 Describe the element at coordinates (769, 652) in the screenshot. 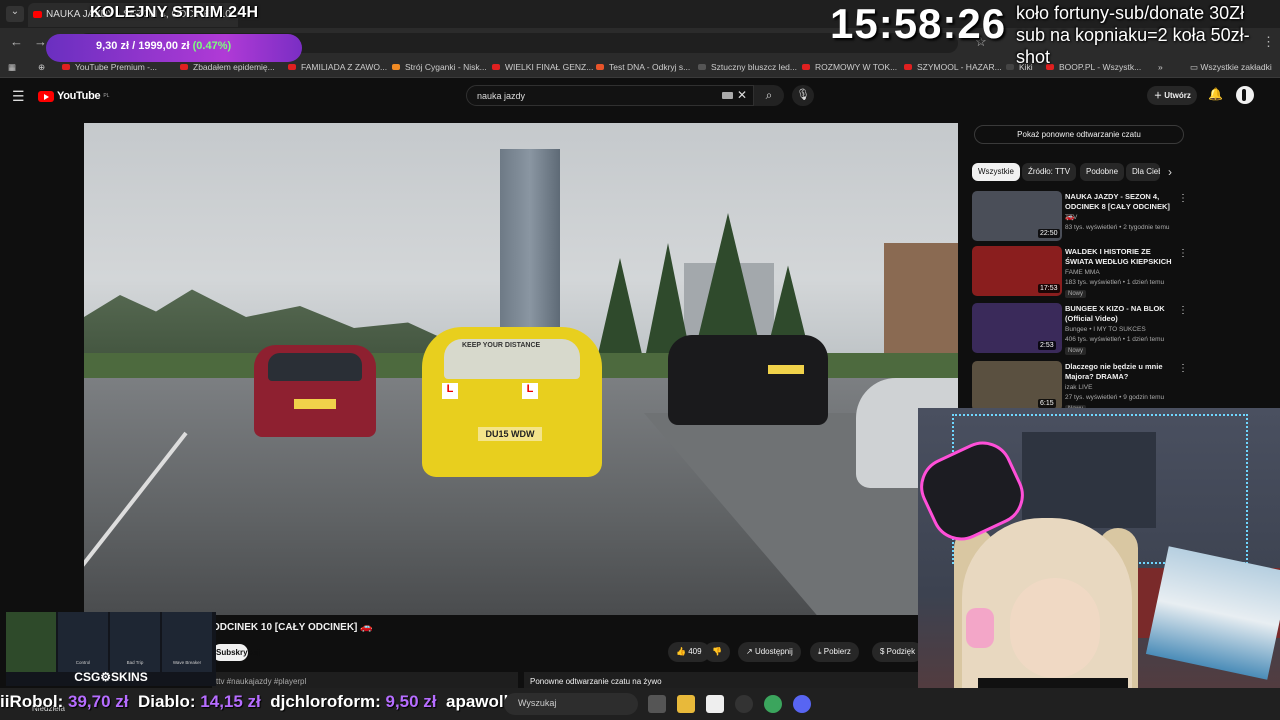

I see `share-button: ↗ Udostępnij` at that location.